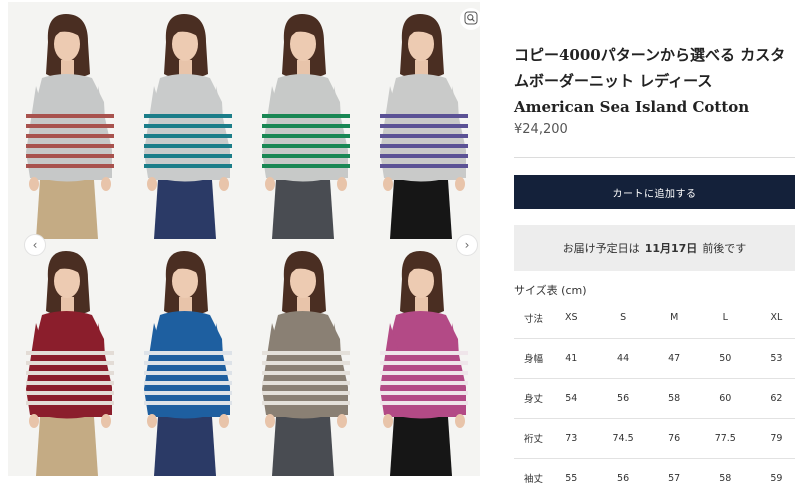 Image resolution: width=805 pixels, height=490 pixels. What do you see at coordinates (776, 474) in the screenshot?
I see `table-cell: 59` at bounding box center [776, 474].